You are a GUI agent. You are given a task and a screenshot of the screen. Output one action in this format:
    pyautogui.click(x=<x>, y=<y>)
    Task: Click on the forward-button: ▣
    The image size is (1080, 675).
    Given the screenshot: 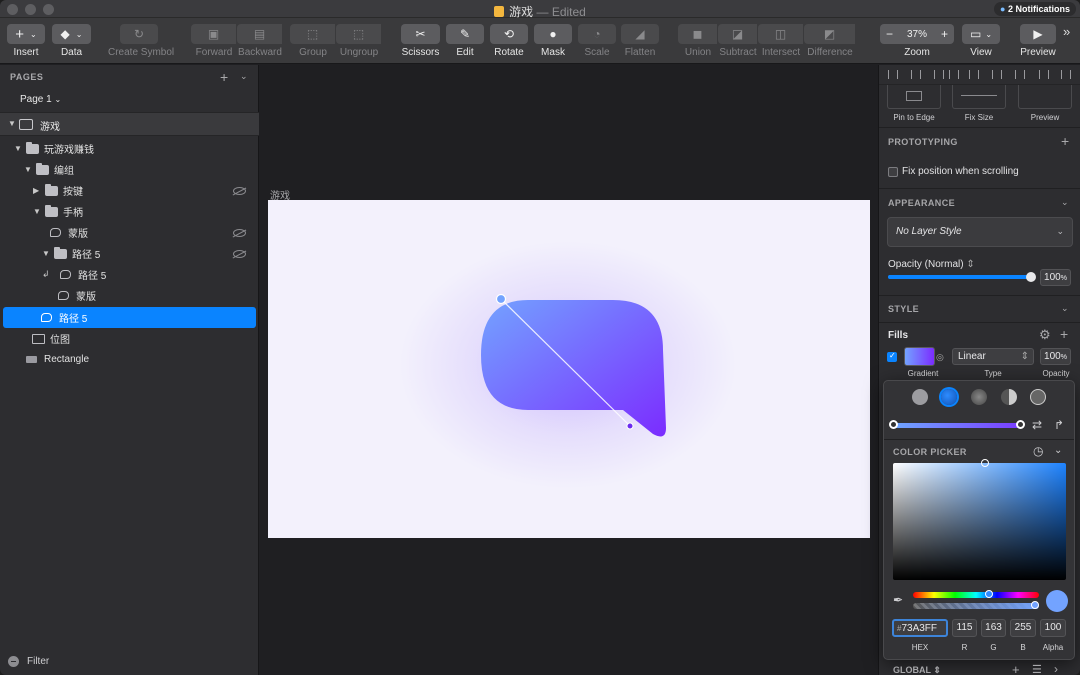 What is the action you would take?
    pyautogui.click(x=213, y=34)
    